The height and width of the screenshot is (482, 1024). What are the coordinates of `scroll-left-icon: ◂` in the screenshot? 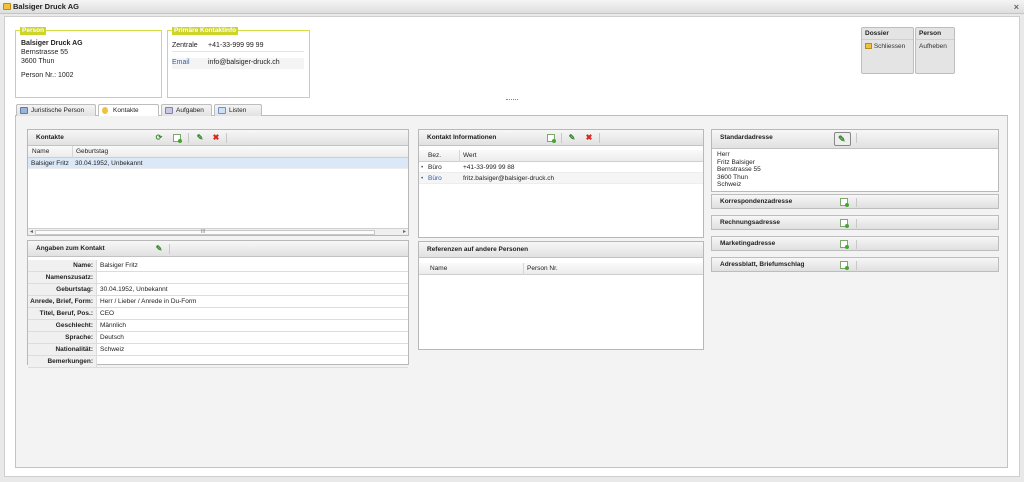 It's located at (31, 232).